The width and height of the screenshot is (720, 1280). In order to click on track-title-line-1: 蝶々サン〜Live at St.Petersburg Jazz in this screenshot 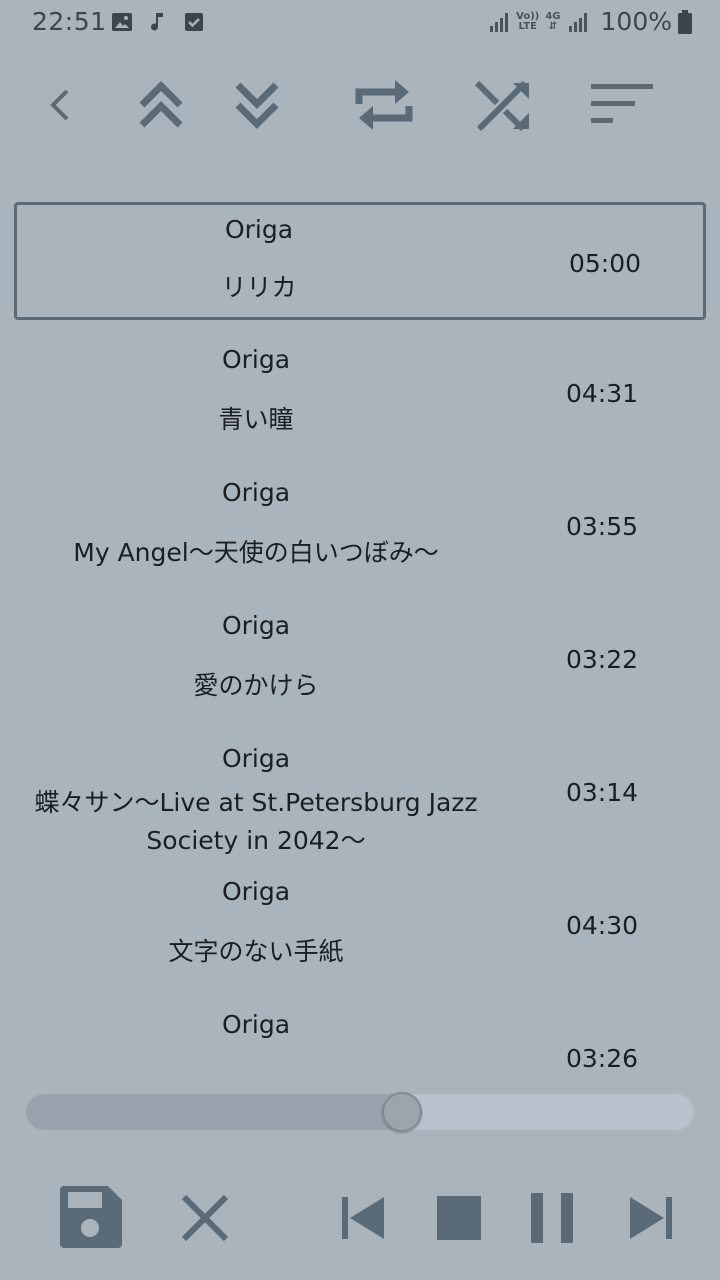, I will do `click(256, 802)`.